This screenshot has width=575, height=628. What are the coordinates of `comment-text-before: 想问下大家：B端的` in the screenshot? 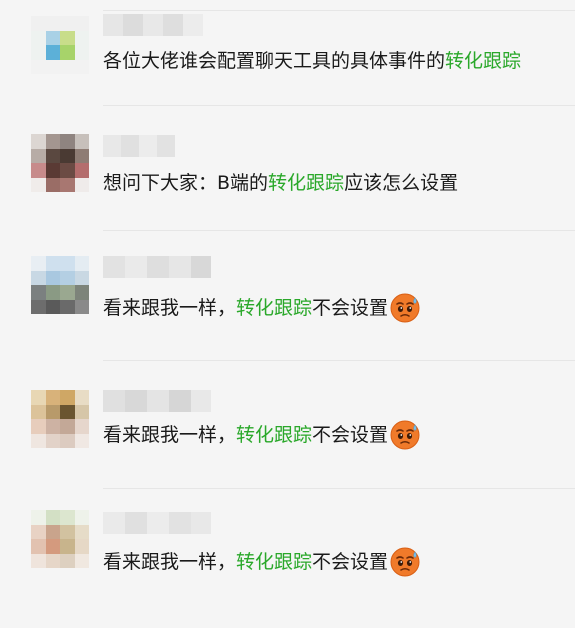 It's located at (186, 183).